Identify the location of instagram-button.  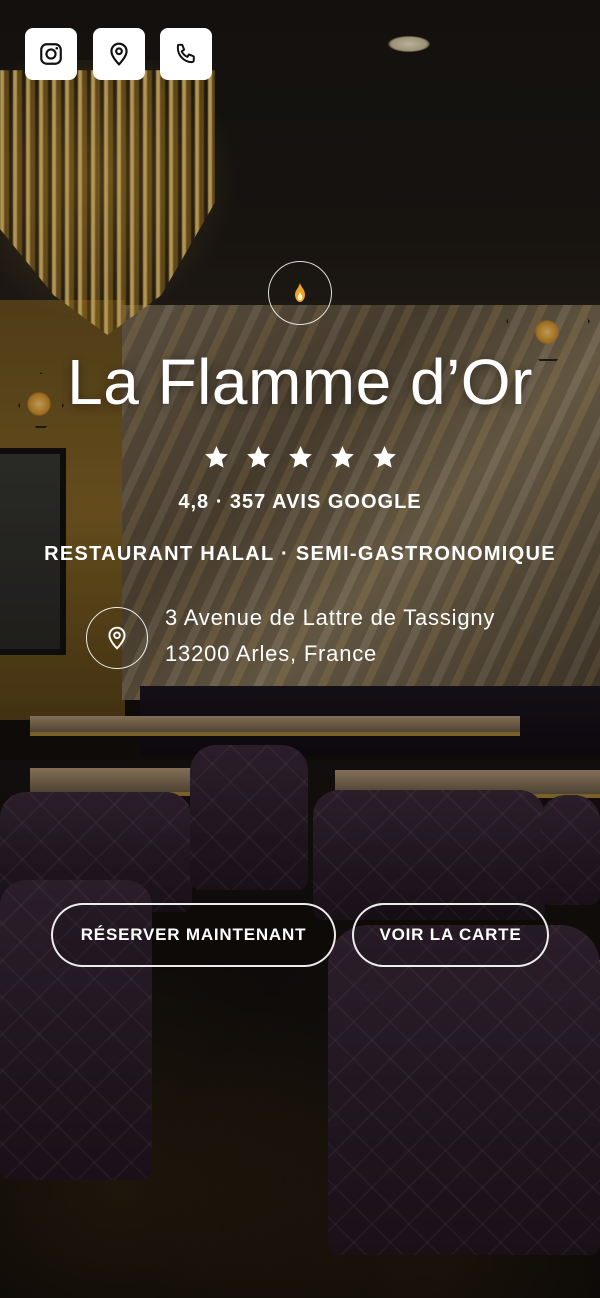
(51, 54).